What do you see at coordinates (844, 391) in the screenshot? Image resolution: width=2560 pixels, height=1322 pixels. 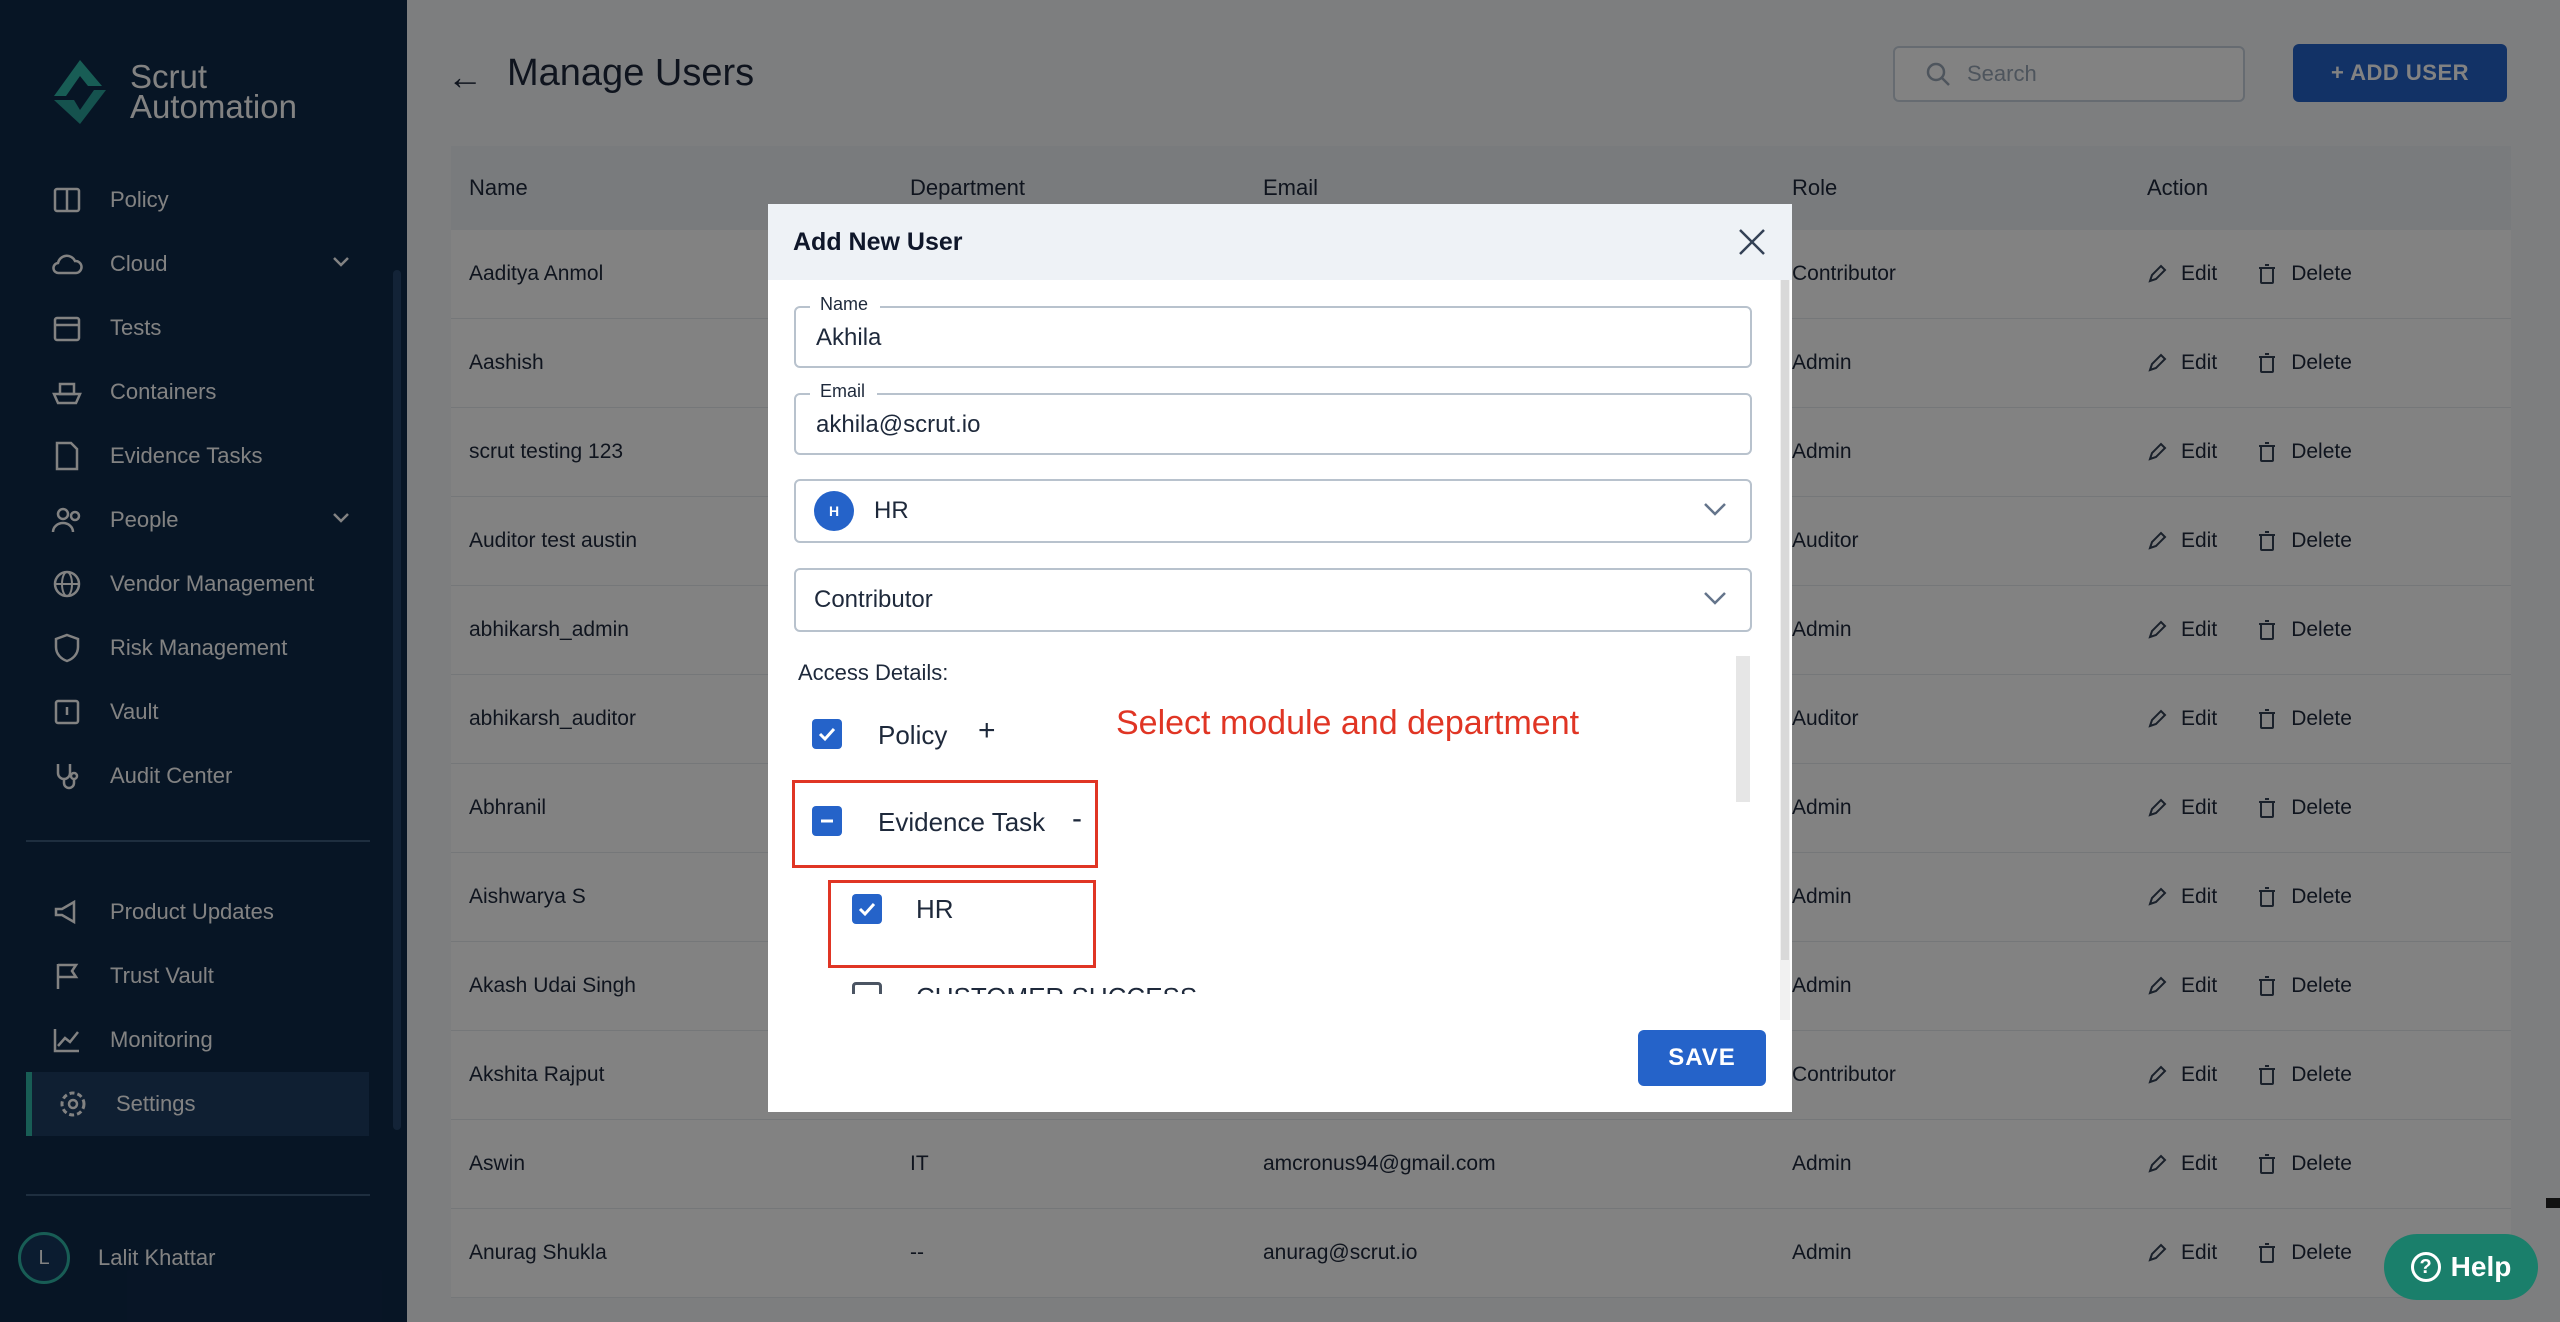 I see `email-field-label: Email` at bounding box center [844, 391].